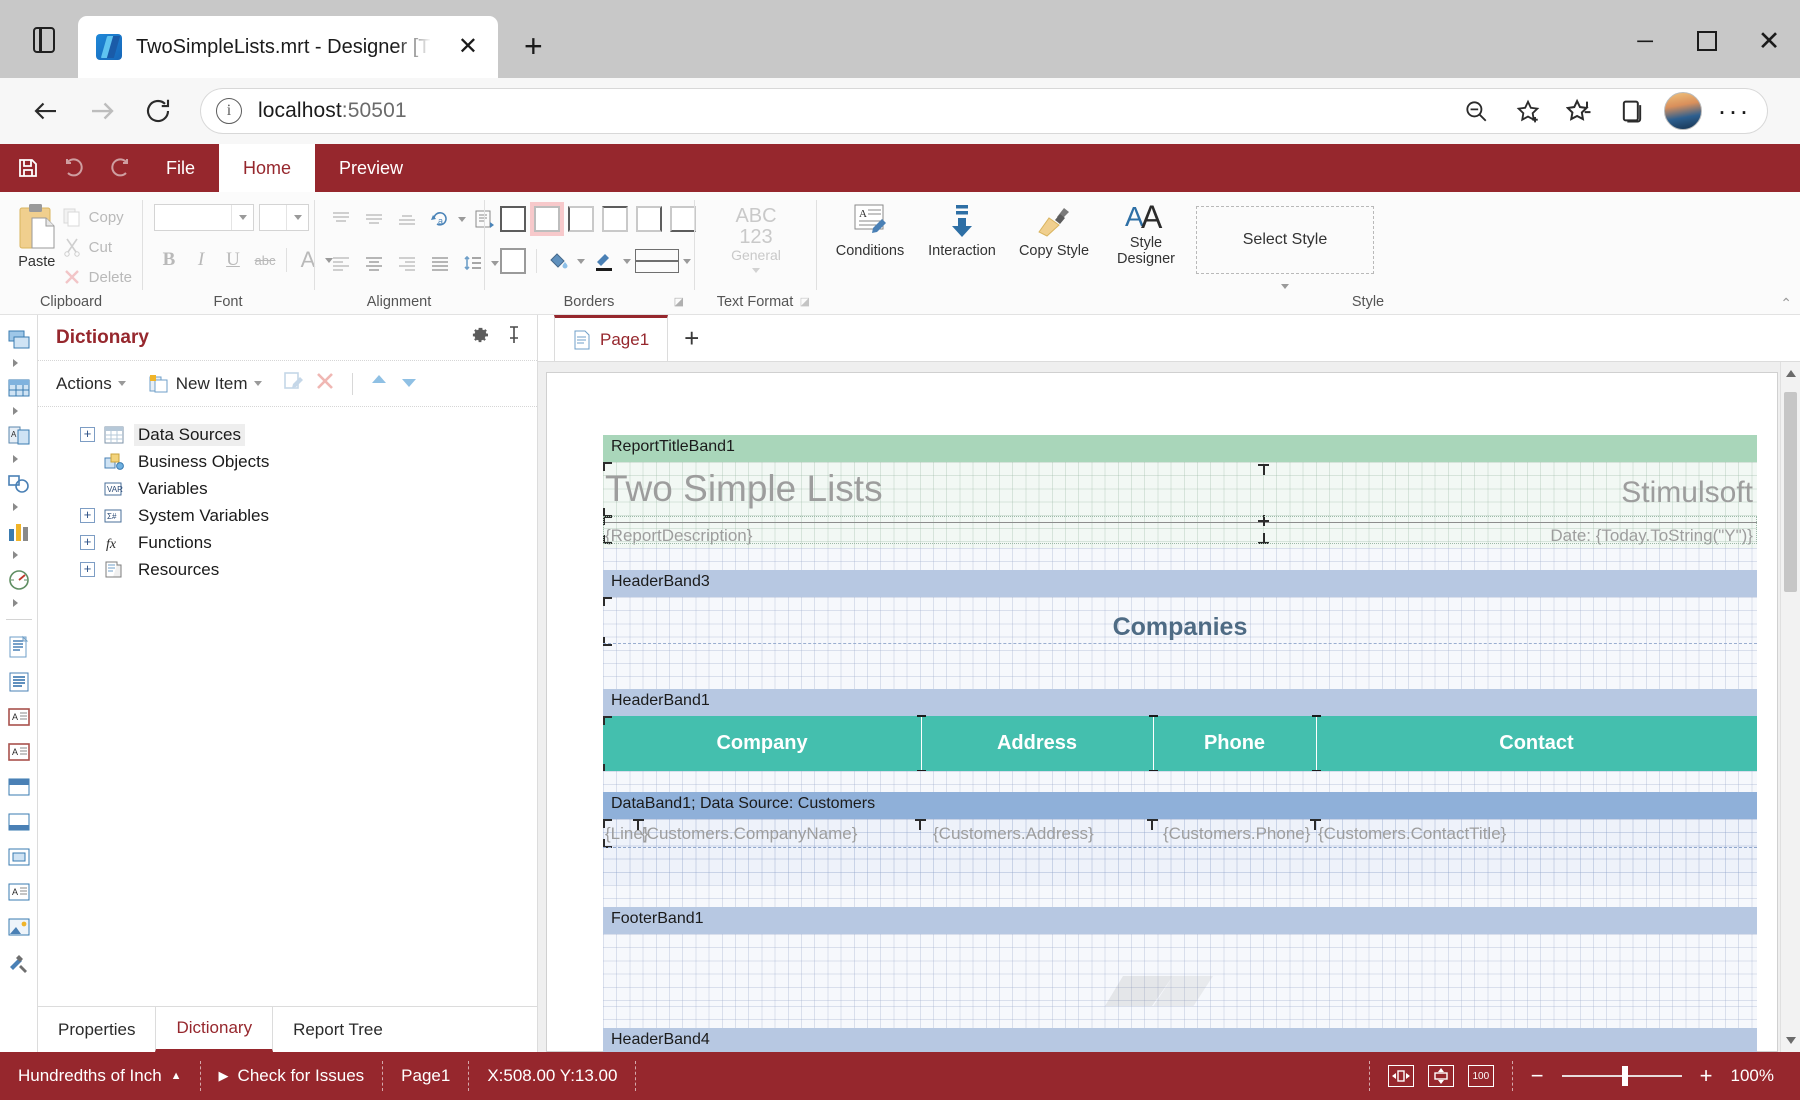 This screenshot has width=1800, height=1100. I want to click on scrollbar-thumb, so click(1790, 492).